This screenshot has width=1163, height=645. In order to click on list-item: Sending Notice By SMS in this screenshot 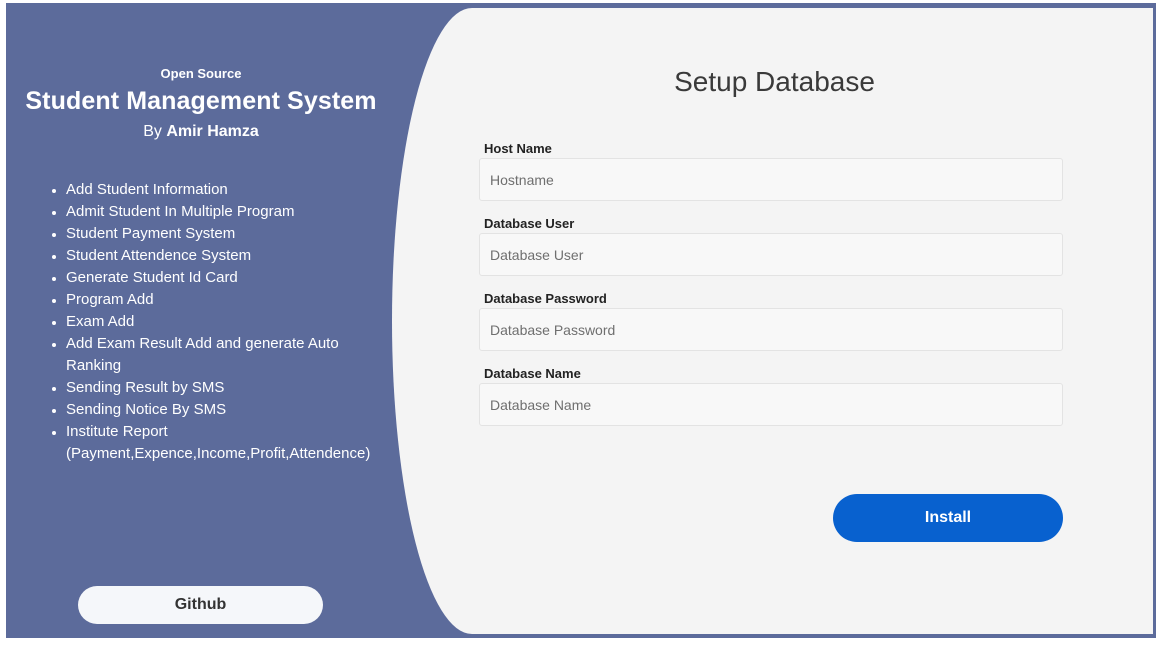, I will do `click(231, 410)`.